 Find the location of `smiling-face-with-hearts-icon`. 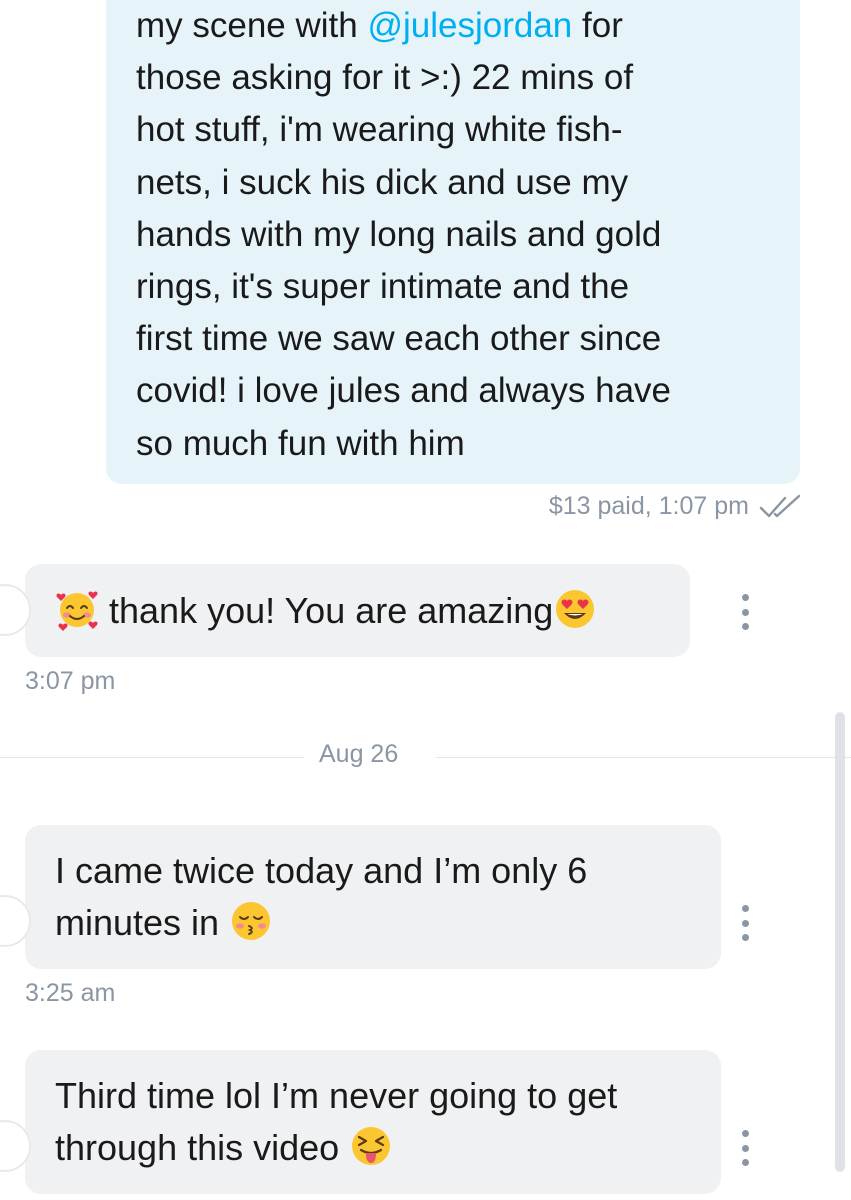

smiling-face-with-hearts-icon is located at coordinates (77, 611).